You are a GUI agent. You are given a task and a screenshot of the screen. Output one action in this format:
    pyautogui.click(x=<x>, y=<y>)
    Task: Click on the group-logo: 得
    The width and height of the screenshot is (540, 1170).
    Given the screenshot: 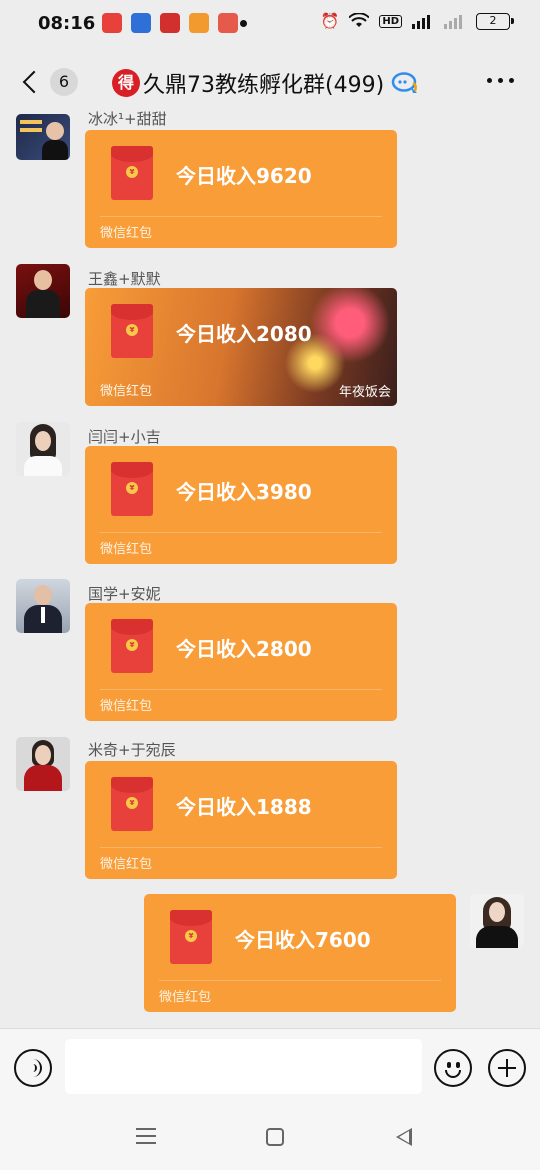 What is the action you would take?
    pyautogui.click(x=126, y=83)
    